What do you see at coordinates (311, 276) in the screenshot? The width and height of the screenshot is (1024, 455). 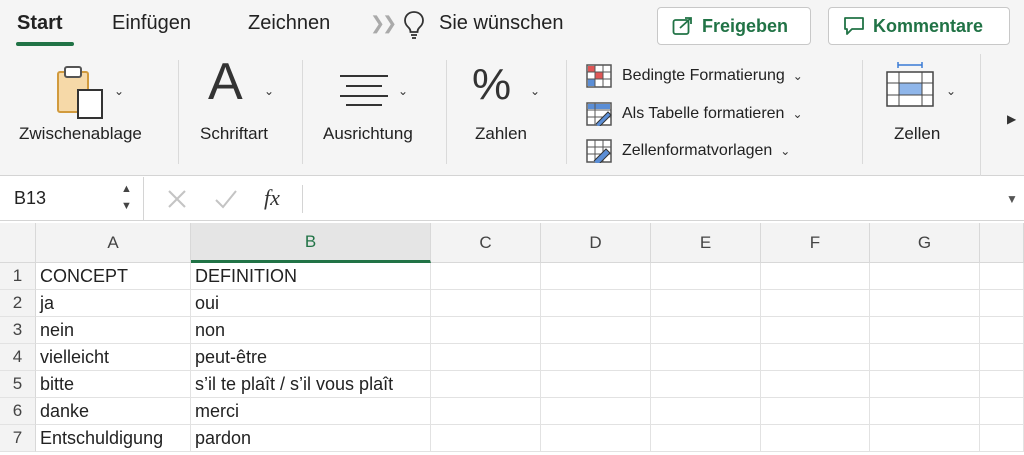 I see `table-cell: DEFINITION` at bounding box center [311, 276].